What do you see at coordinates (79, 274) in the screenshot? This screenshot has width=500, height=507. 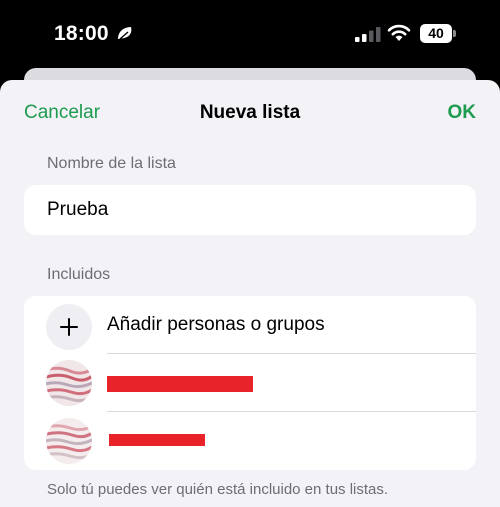 I see `included-section-label: Incluidos` at bounding box center [79, 274].